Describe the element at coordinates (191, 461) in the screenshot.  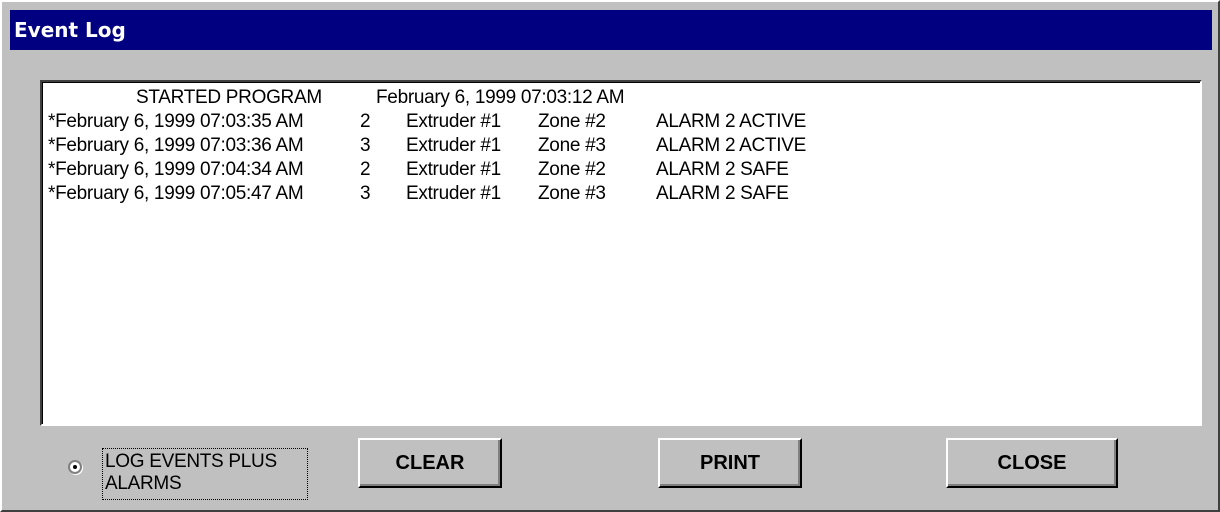
I see `option-label-line1: LOG EVENTS PLUS` at that location.